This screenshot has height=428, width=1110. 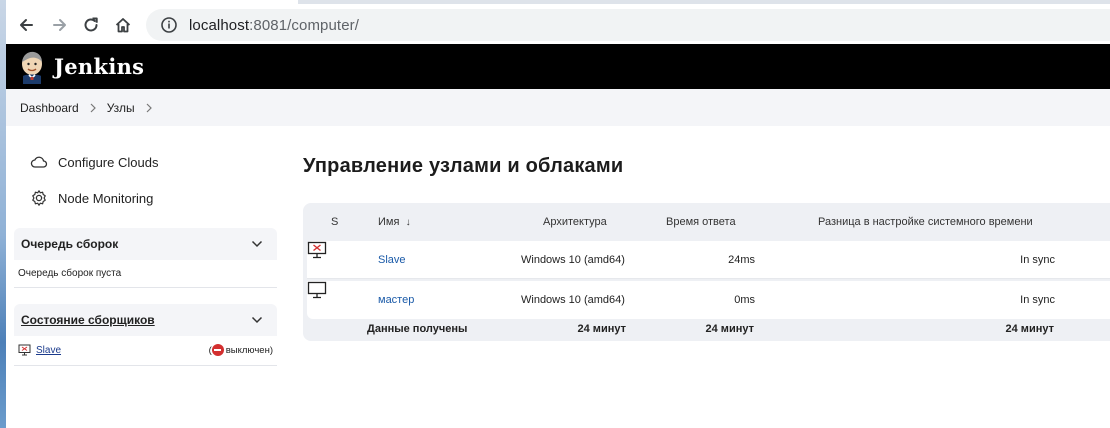 What do you see at coordinates (274, 25) in the screenshot?
I see `url-text: localhost:8081/computer/` at bounding box center [274, 25].